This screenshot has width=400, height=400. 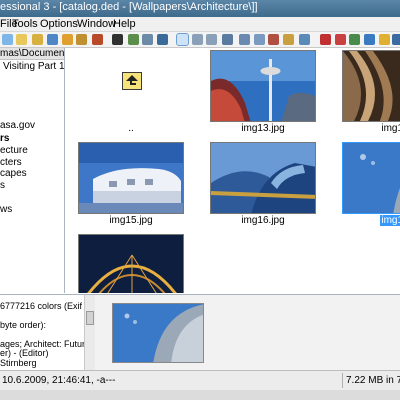 What do you see at coordinates (41, 306) in the screenshot?
I see `info-line: 6777216 colors (Exif` at bounding box center [41, 306].